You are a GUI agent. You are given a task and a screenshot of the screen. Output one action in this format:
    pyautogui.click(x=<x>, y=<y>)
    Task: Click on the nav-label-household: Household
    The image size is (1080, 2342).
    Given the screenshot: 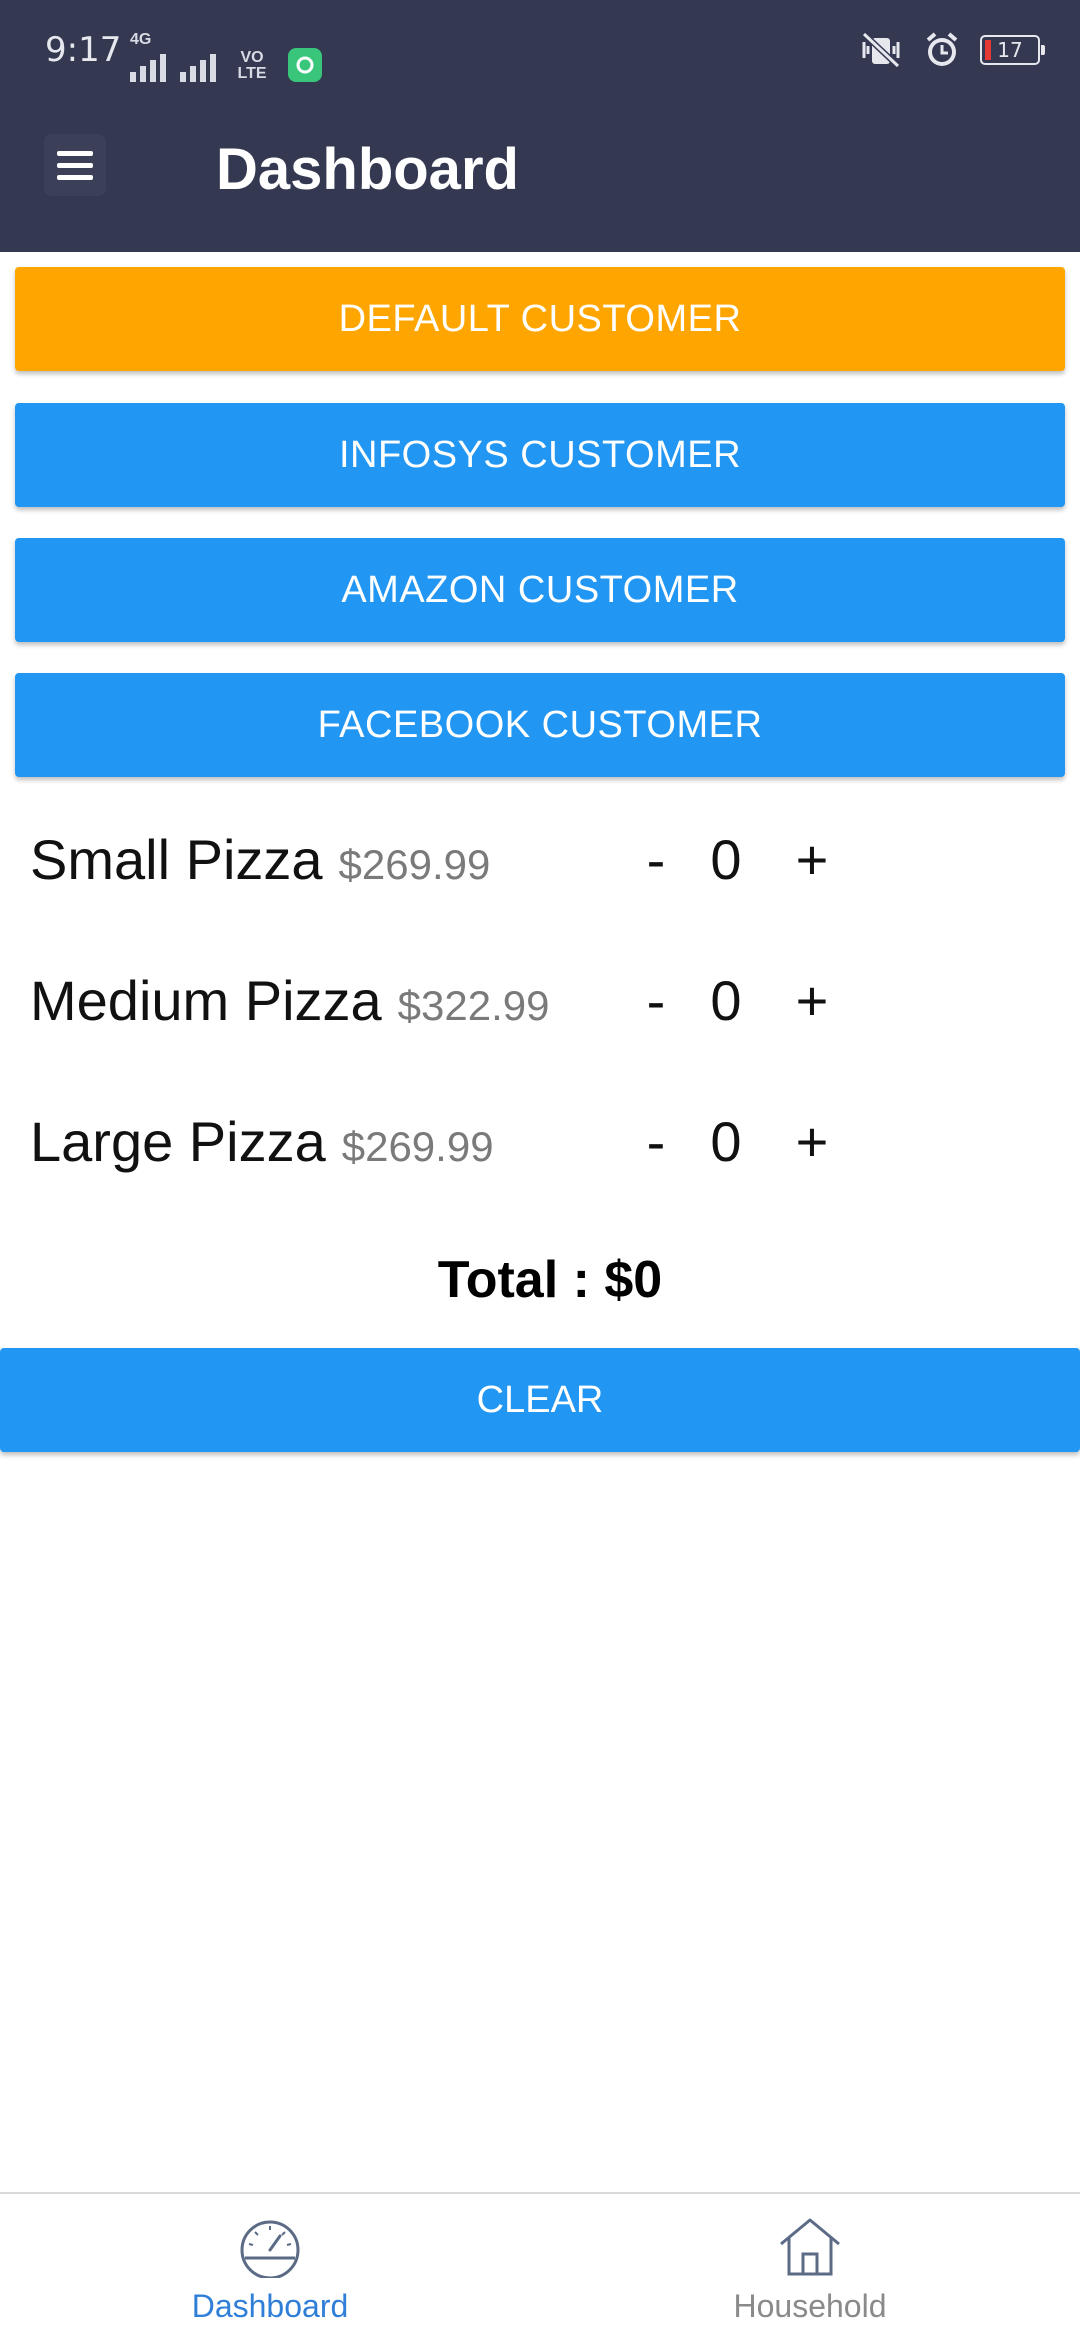 What is the action you would take?
    pyautogui.click(x=810, y=2306)
    